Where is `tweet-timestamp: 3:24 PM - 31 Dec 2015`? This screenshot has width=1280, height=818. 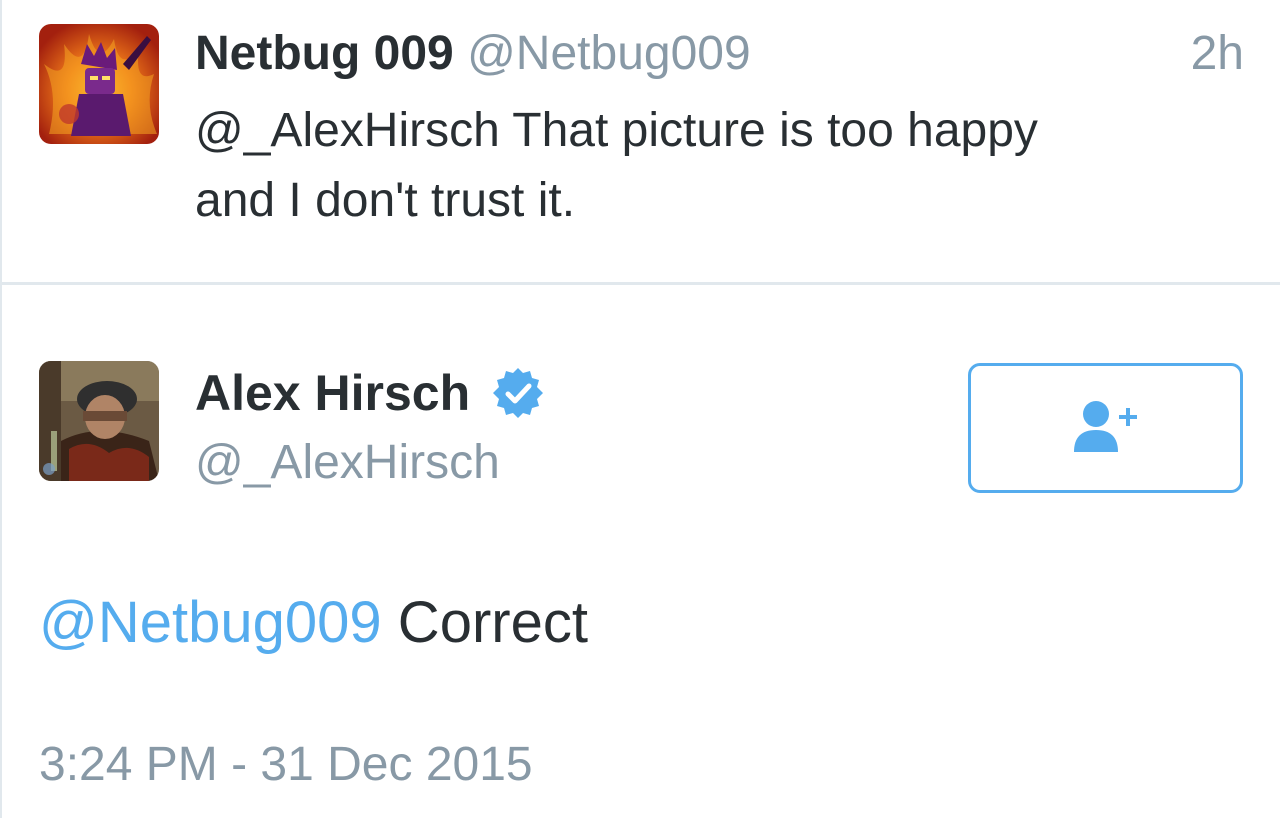 tweet-timestamp: 3:24 PM - 31 Dec 2015 is located at coordinates (286, 765).